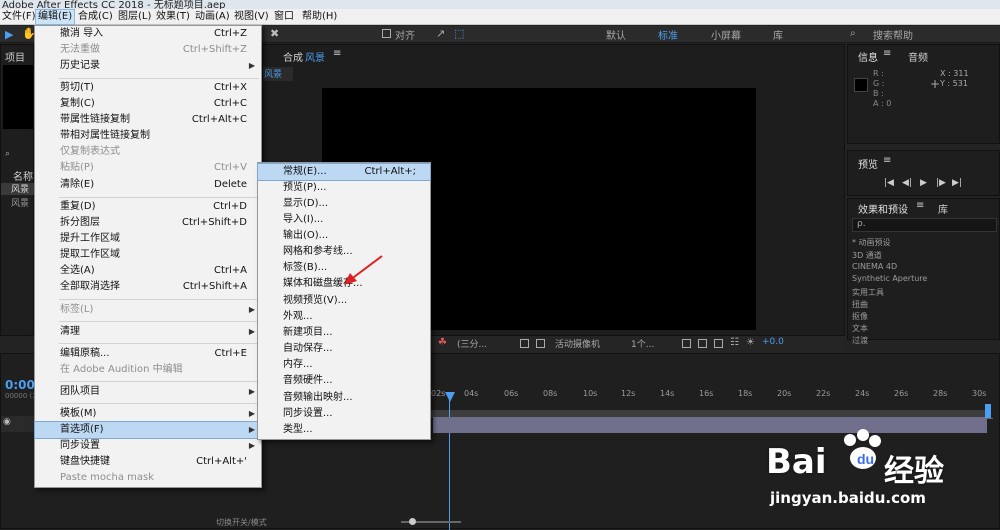  I want to click on effect-category: 扭曲, so click(860, 304).